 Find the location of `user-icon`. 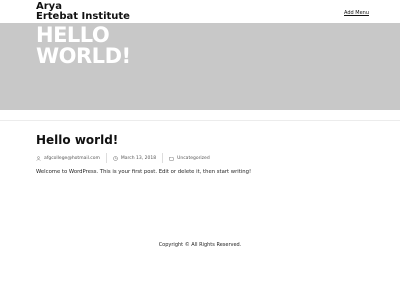

user-icon is located at coordinates (38, 158).